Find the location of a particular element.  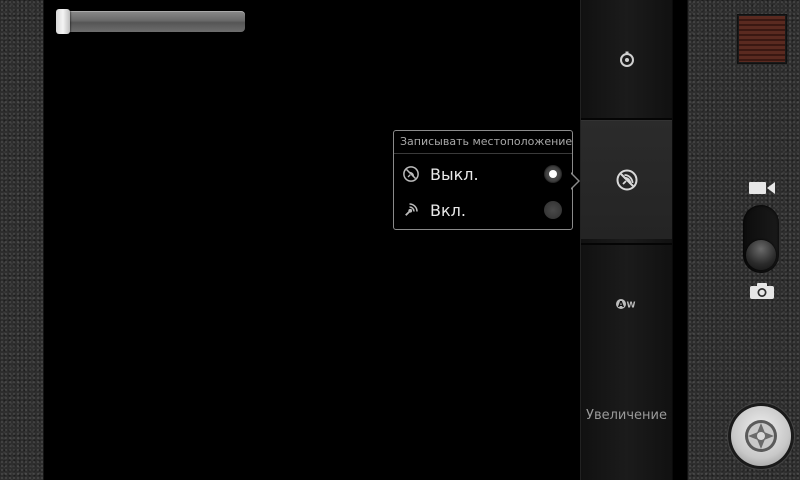

last-photo-thumbnail is located at coordinates (762, 39).